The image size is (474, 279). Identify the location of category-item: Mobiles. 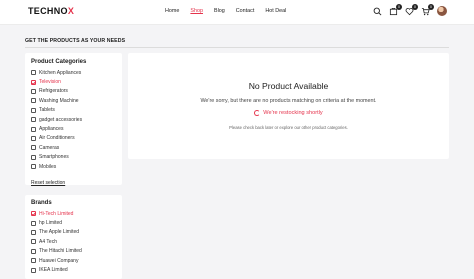
(73, 166).